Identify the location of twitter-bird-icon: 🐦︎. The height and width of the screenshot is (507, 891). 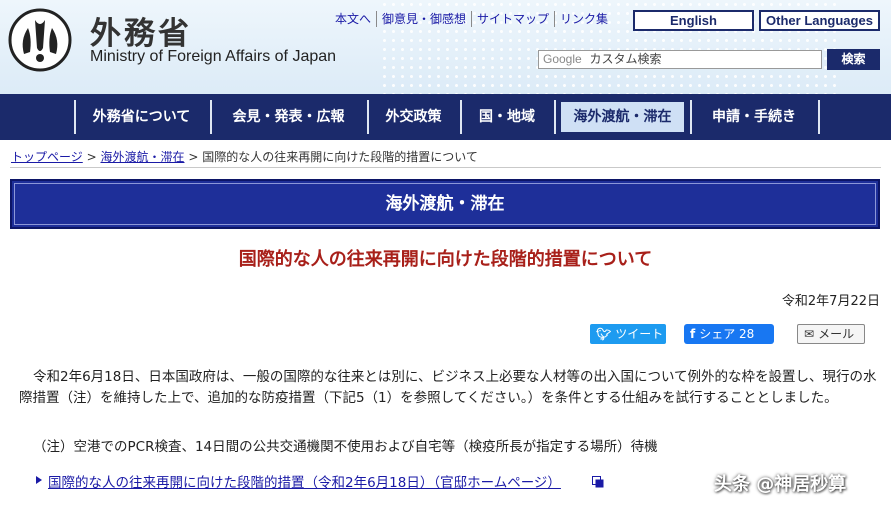
(604, 334).